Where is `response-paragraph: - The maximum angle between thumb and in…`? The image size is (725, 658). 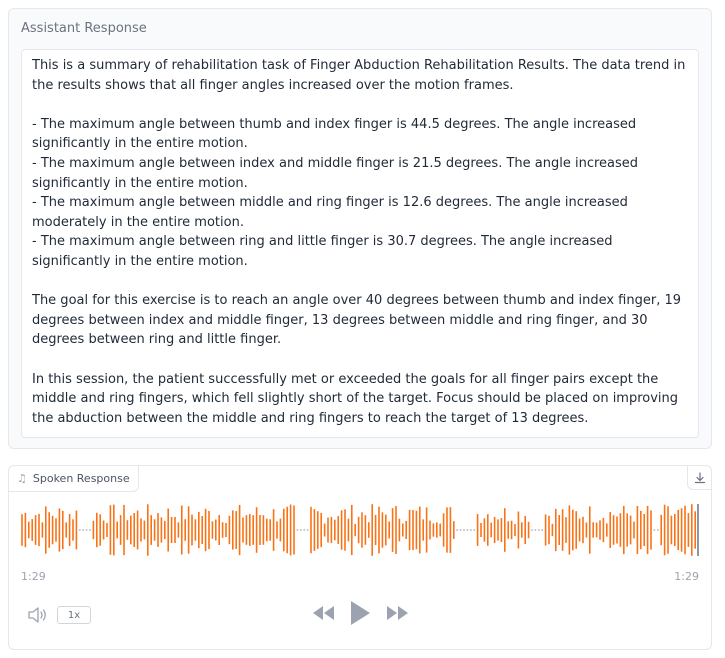 response-paragraph: - The maximum angle between thumb and in… is located at coordinates (334, 134).